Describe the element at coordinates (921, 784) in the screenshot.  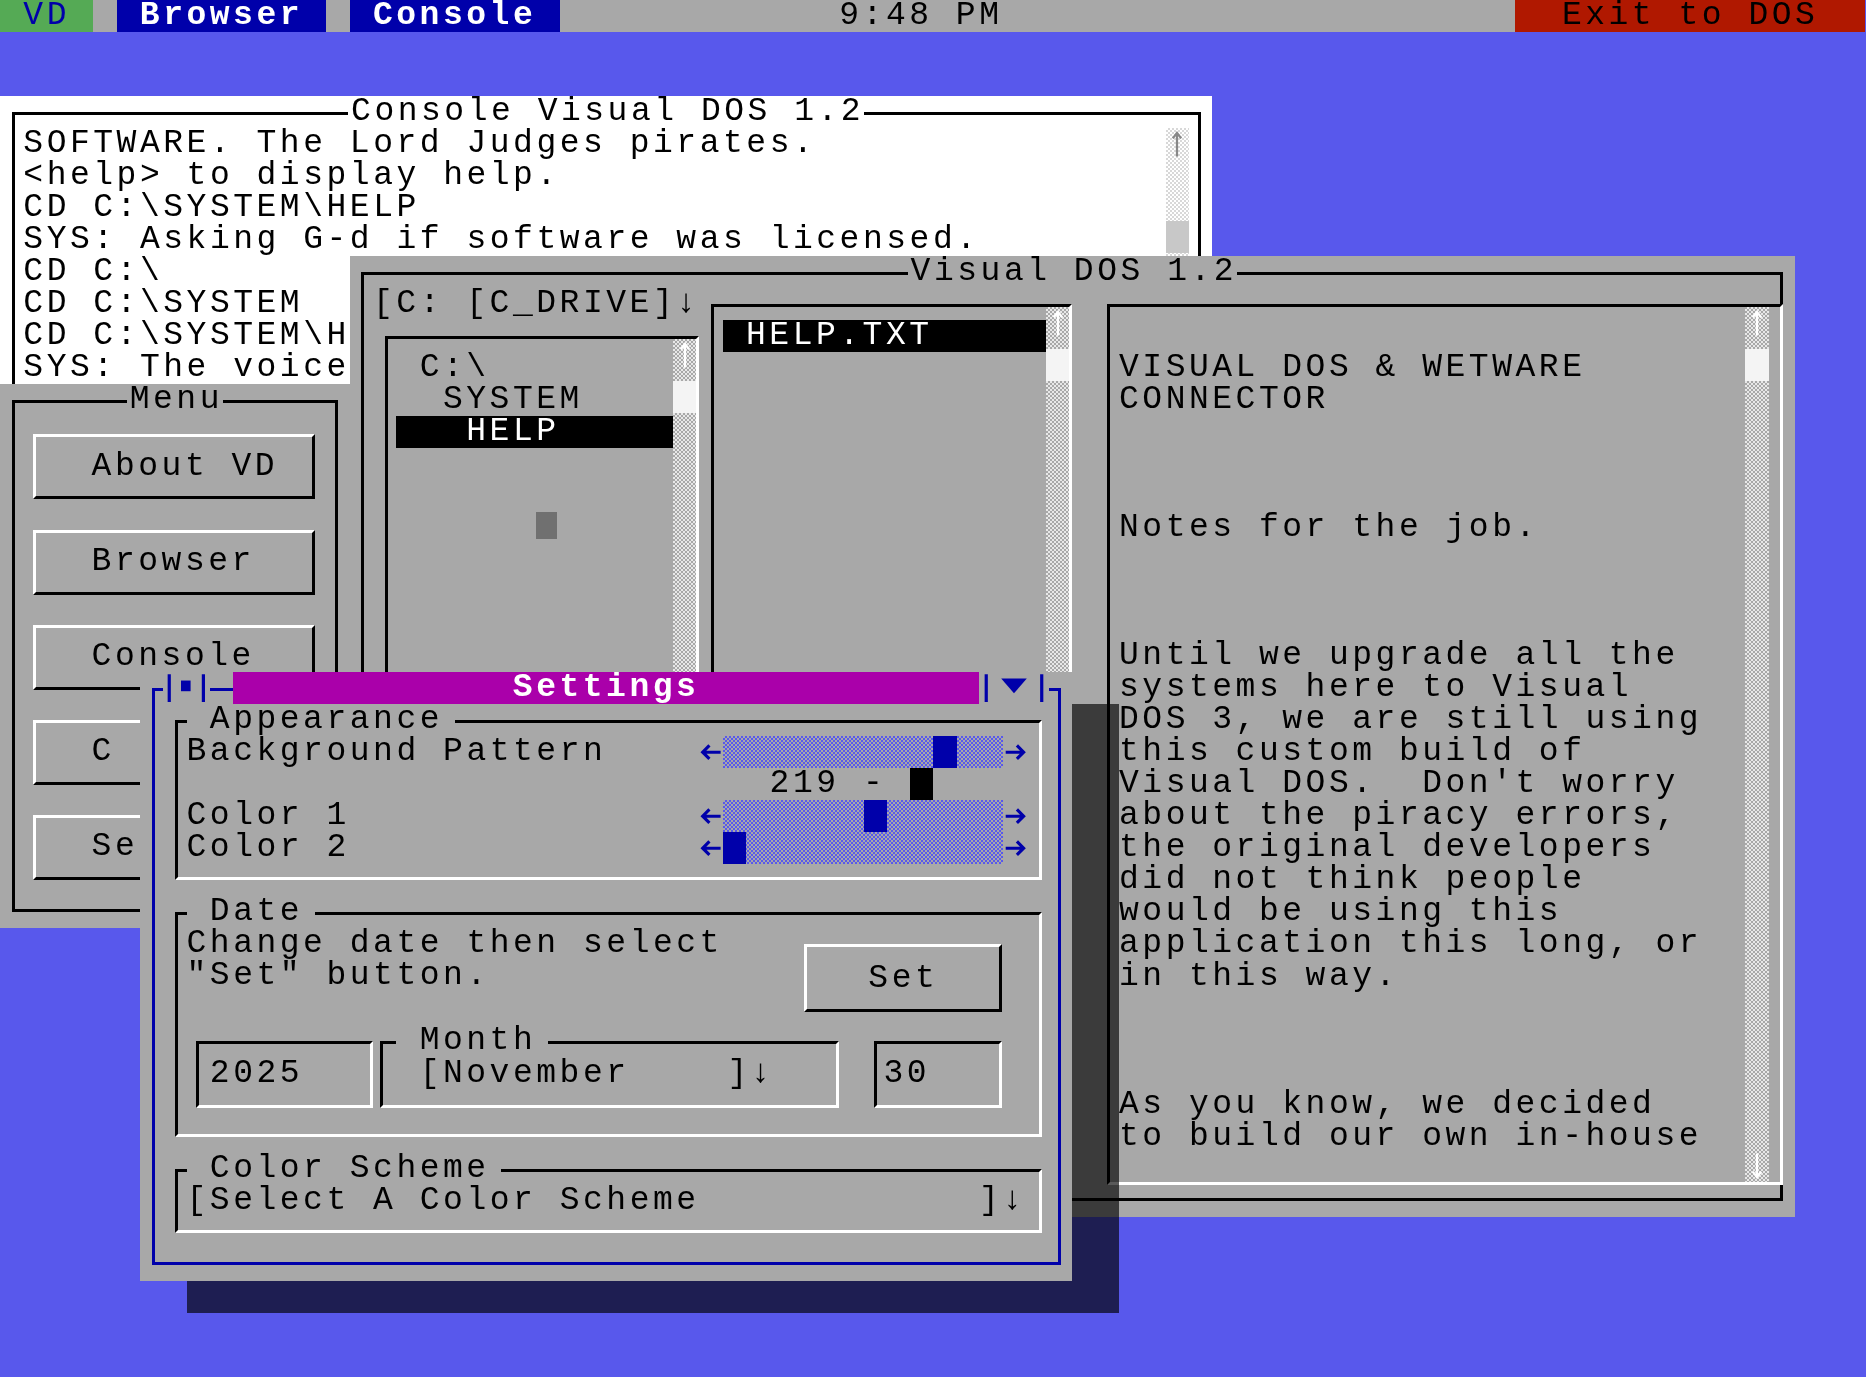
I see `color-swatch` at that location.